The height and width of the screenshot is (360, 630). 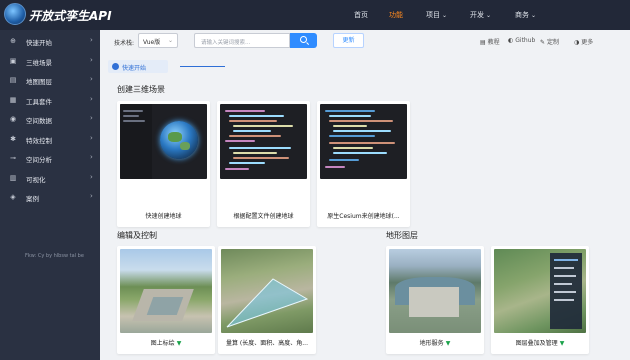 I want to click on update-button: 更新, so click(x=348, y=40).